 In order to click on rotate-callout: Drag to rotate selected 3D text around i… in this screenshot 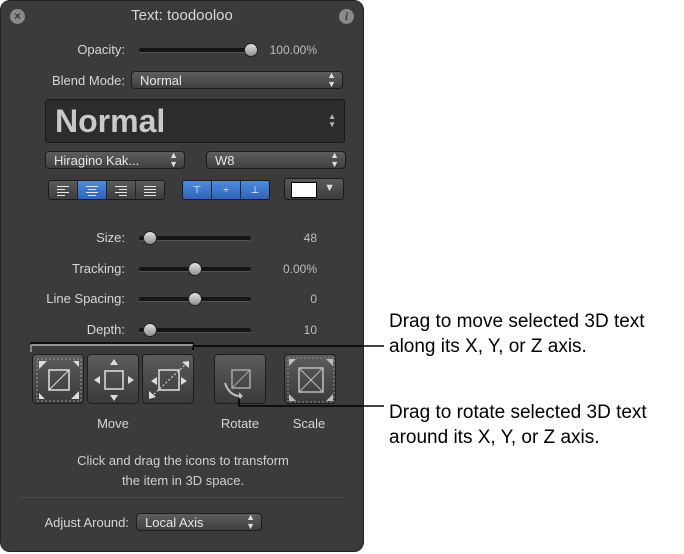, I will do `click(518, 425)`.